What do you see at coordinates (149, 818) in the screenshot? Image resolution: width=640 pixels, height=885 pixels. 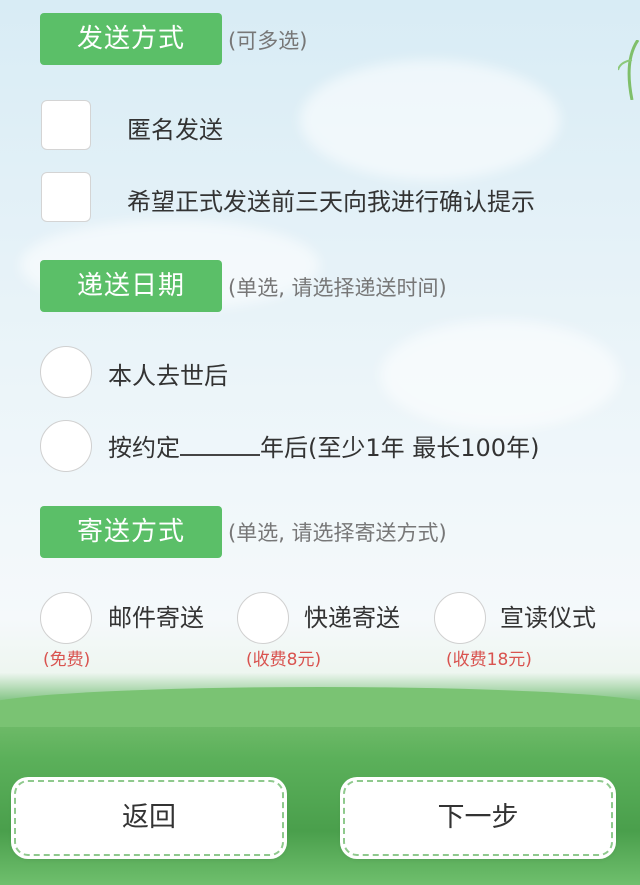 I see `back-button: 返回` at bounding box center [149, 818].